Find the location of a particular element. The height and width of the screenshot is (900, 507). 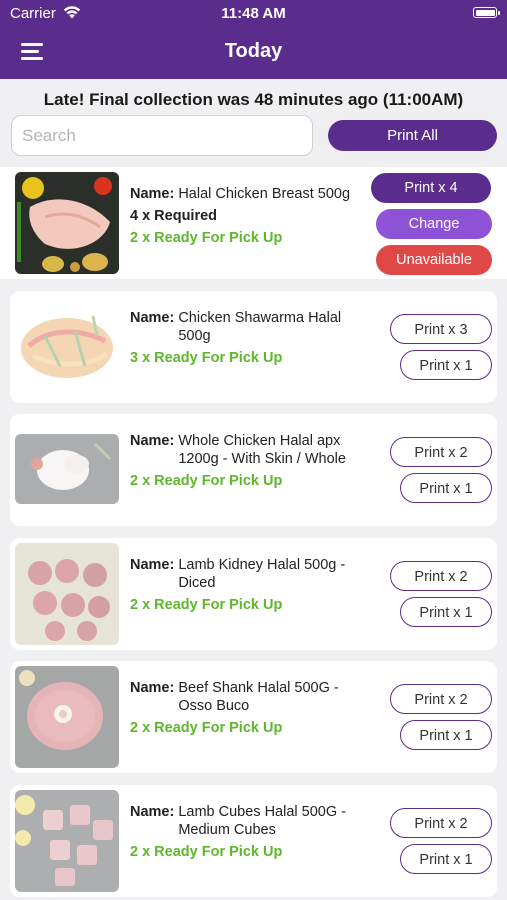

item-name: Halal Chicken Breast 500g is located at coordinates (264, 194).